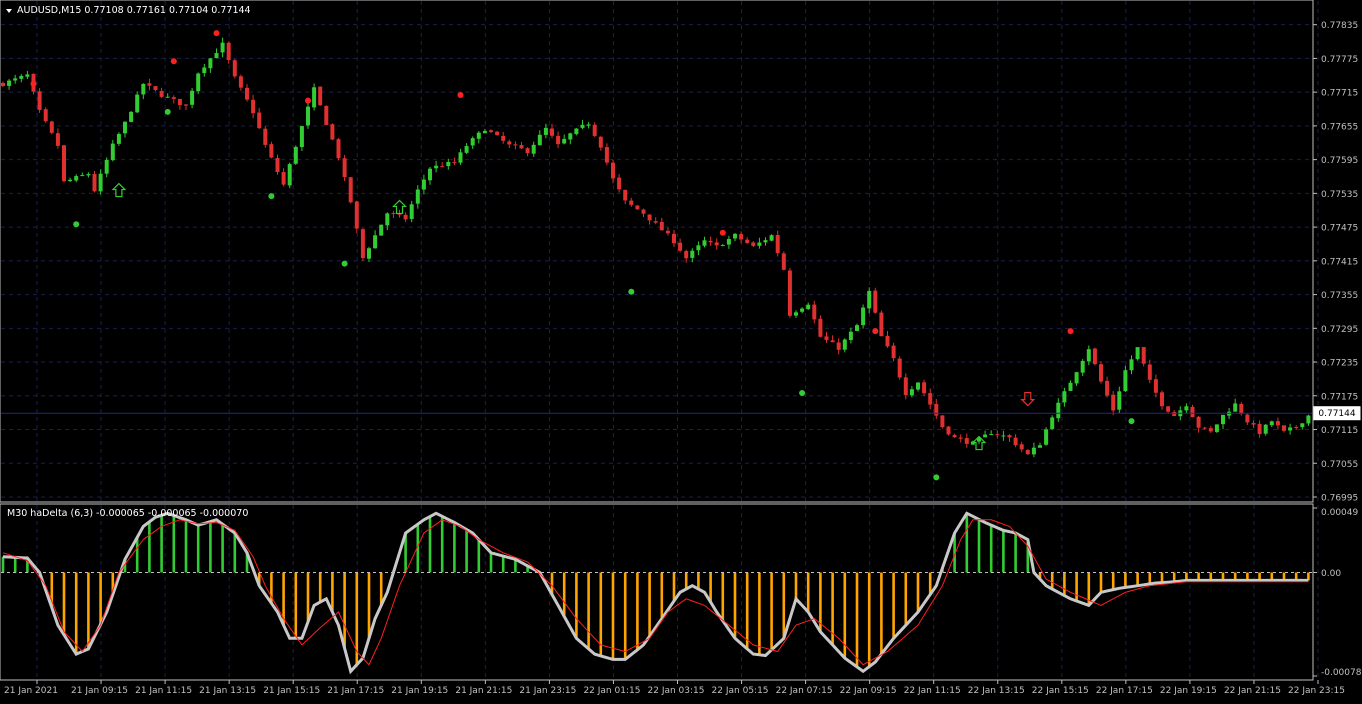  Describe the element at coordinates (483, 691) in the screenshot. I see `time-tick-label: 21 Jan 21:15` at that location.